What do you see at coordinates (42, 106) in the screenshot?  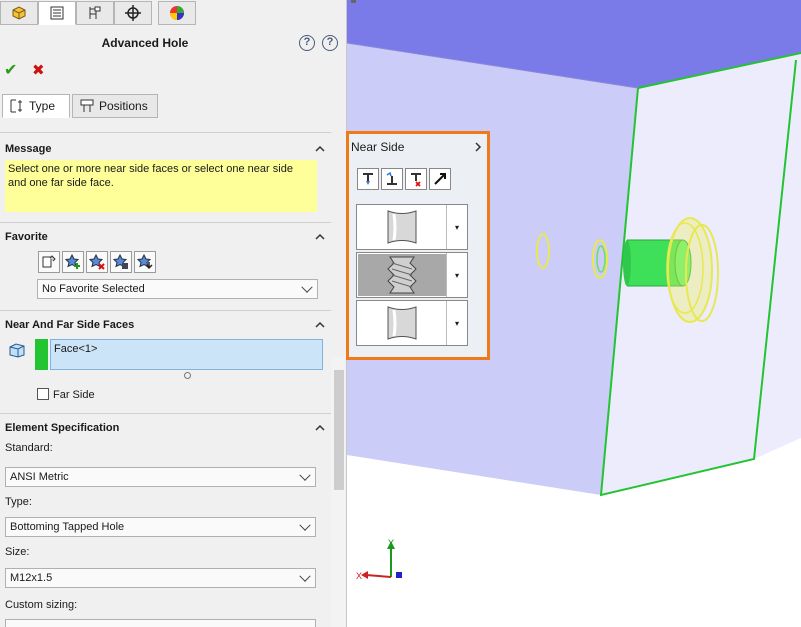 I see `tab-type-label: Type` at bounding box center [42, 106].